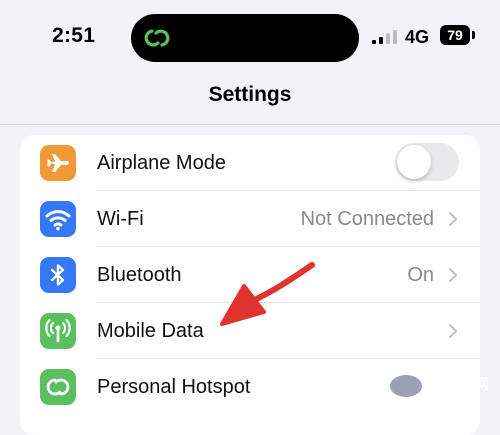  Describe the element at coordinates (250, 219) in the screenshot. I see `settings-row-wifi: Wi-Fi Not Connected` at that location.